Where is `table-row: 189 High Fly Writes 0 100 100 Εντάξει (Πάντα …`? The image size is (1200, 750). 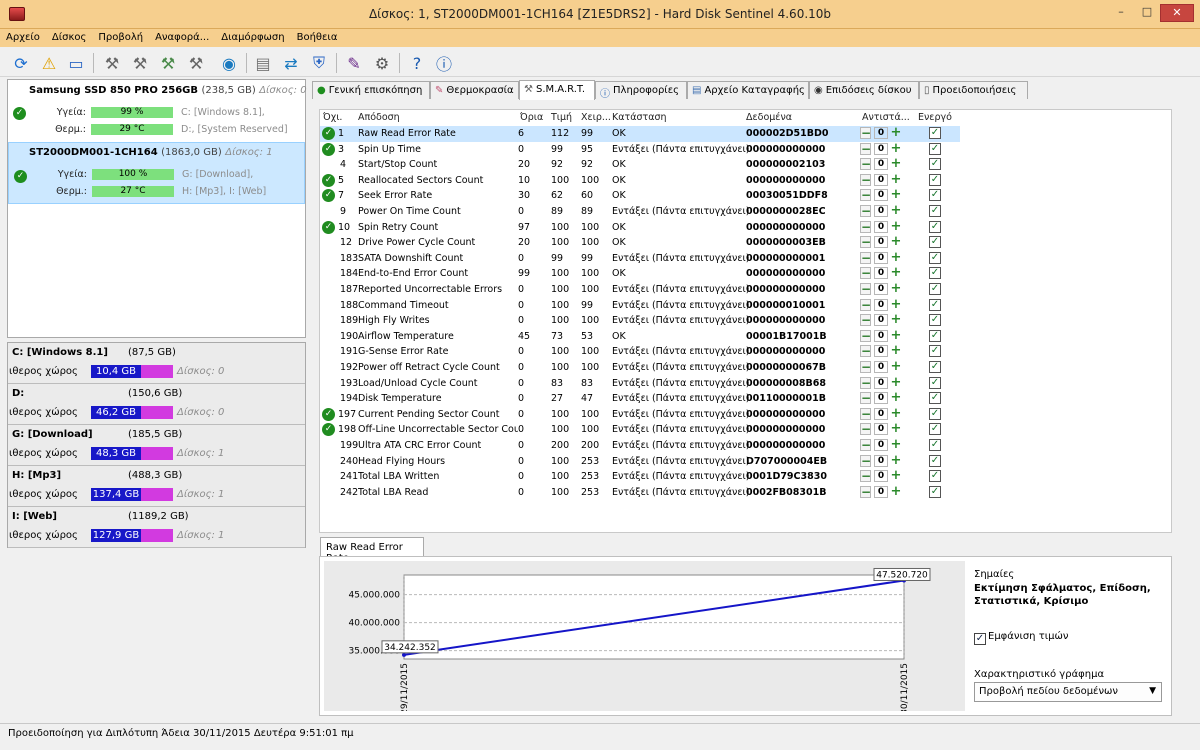
table-row: 189 High Fly Writes 0 100 100 Εντάξει (Πάντα … is located at coordinates (640, 321).